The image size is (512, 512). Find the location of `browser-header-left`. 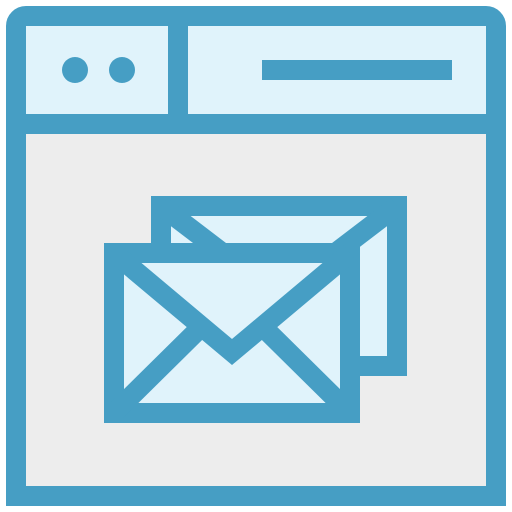

browser-header-left is located at coordinates (97, 70).